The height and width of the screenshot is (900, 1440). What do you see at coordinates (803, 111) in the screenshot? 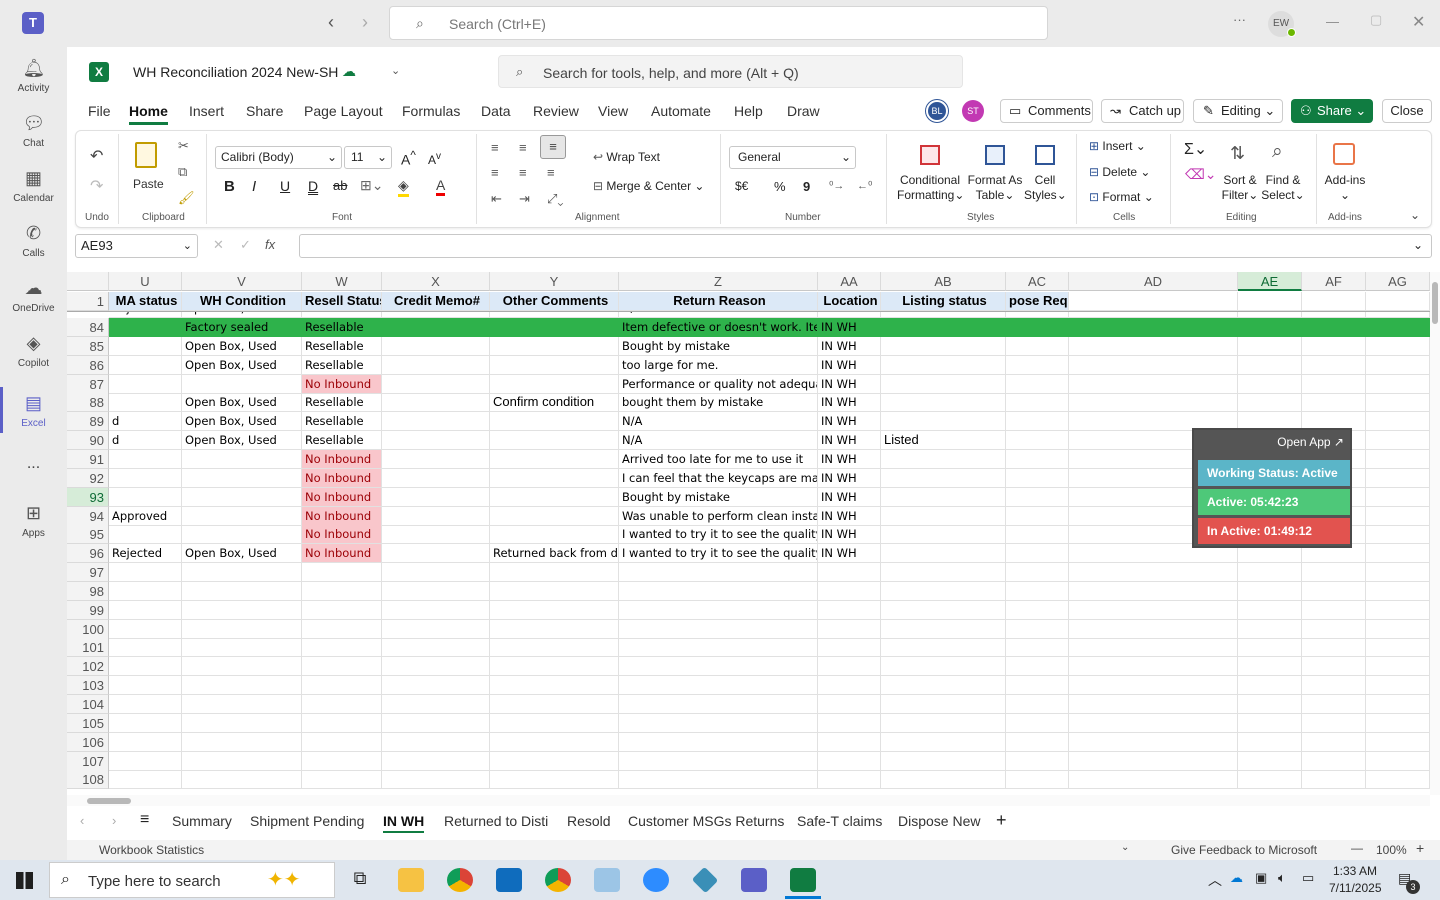
I see `menu-draw: Draw` at bounding box center [803, 111].